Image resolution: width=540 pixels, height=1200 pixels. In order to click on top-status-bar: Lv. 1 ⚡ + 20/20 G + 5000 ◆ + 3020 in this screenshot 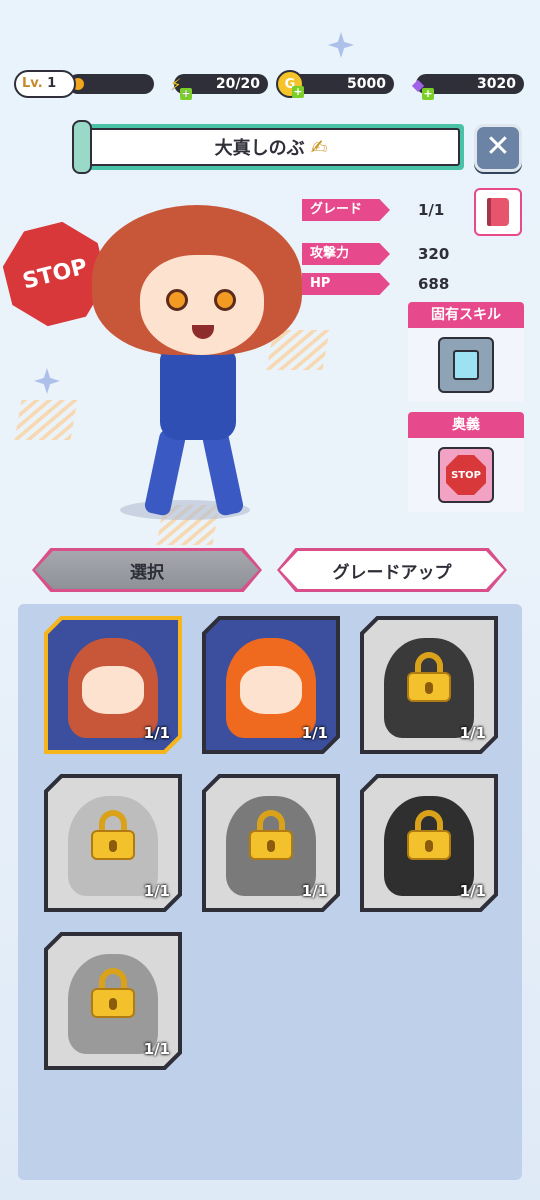, I will do `click(270, 85)`.